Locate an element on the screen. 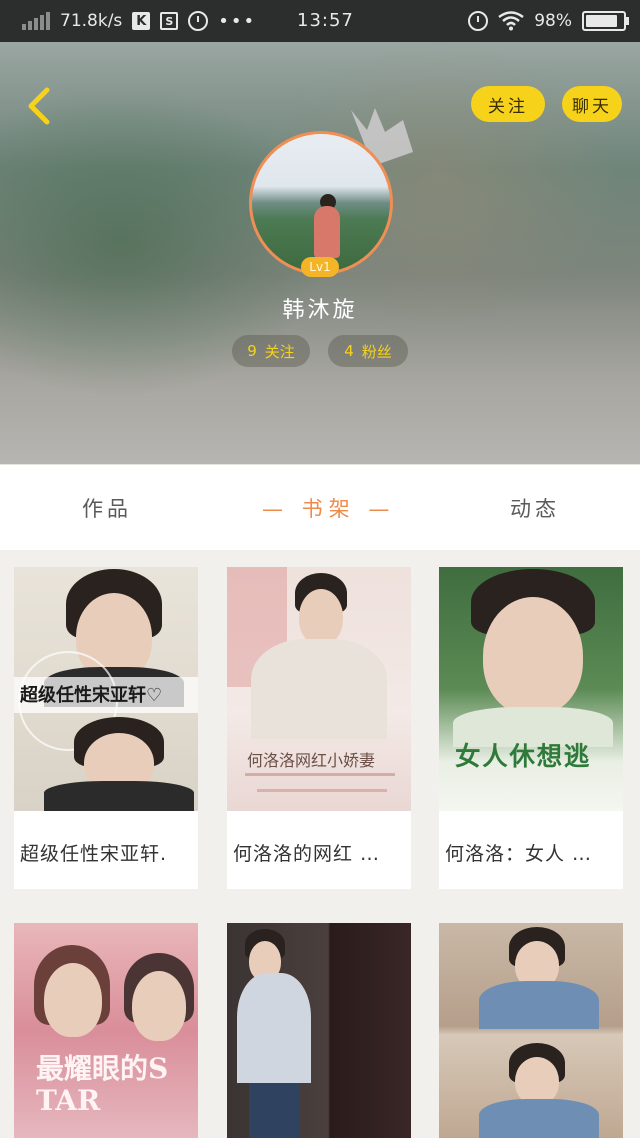 This screenshot has height=1138, width=640. more-notifications-icon: ••• is located at coordinates (237, 21).